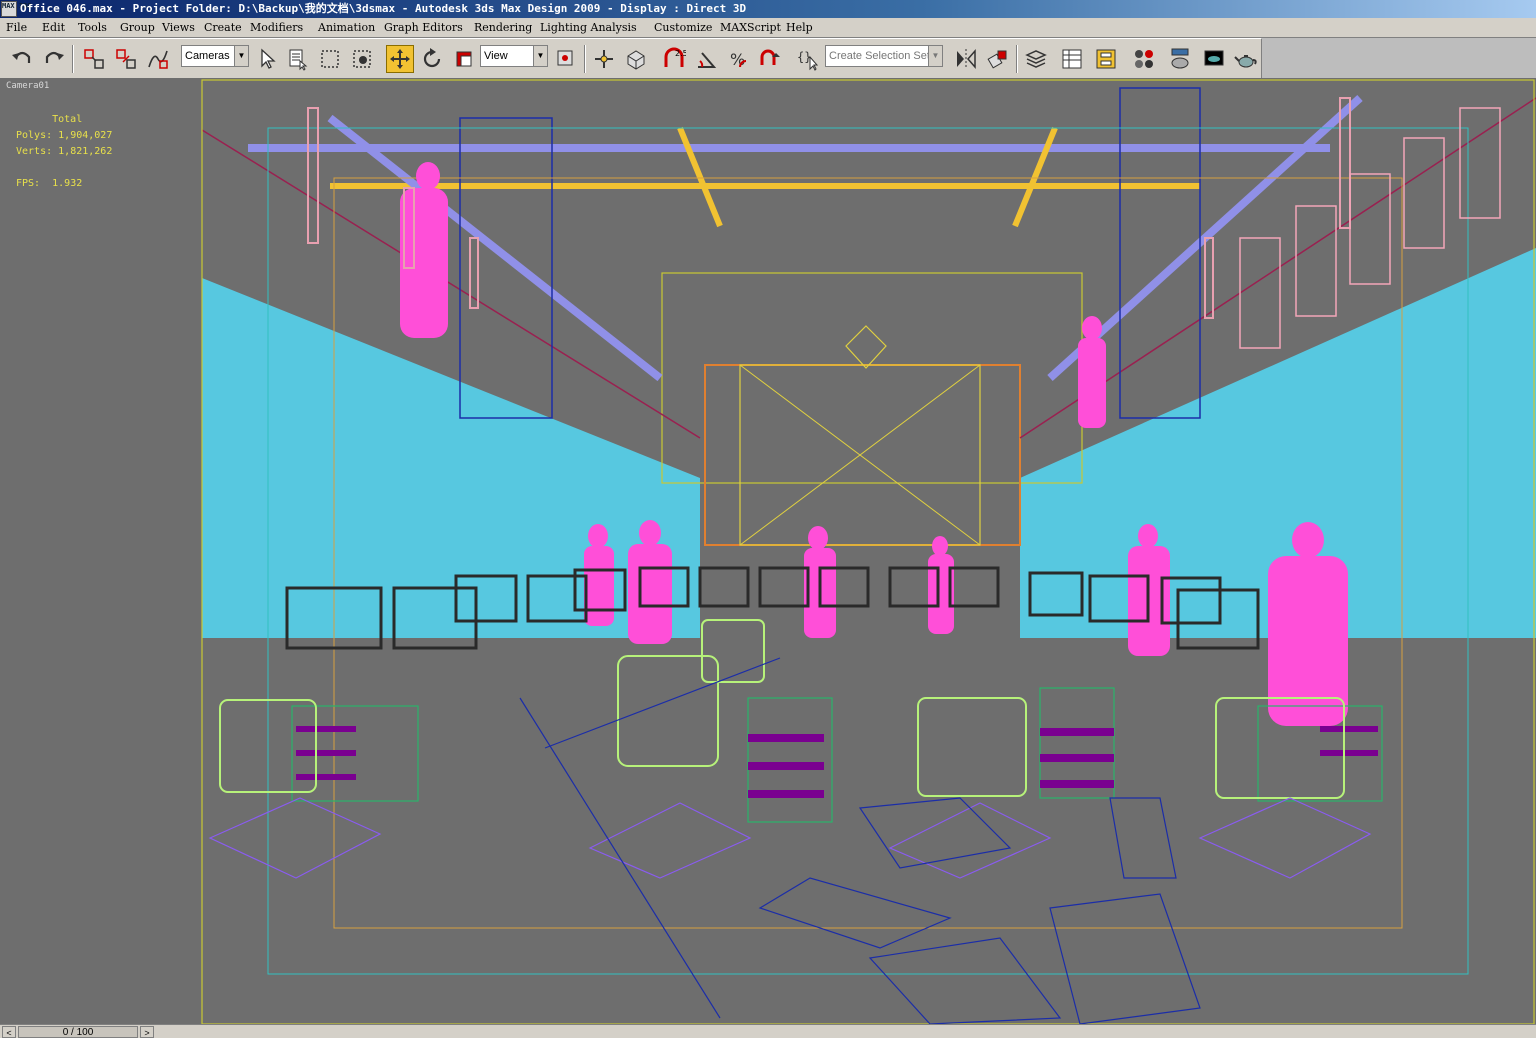 The height and width of the screenshot is (1038, 1536). What do you see at coordinates (674, 59) in the screenshot?
I see `snap-icon: 2.5` at bounding box center [674, 59].